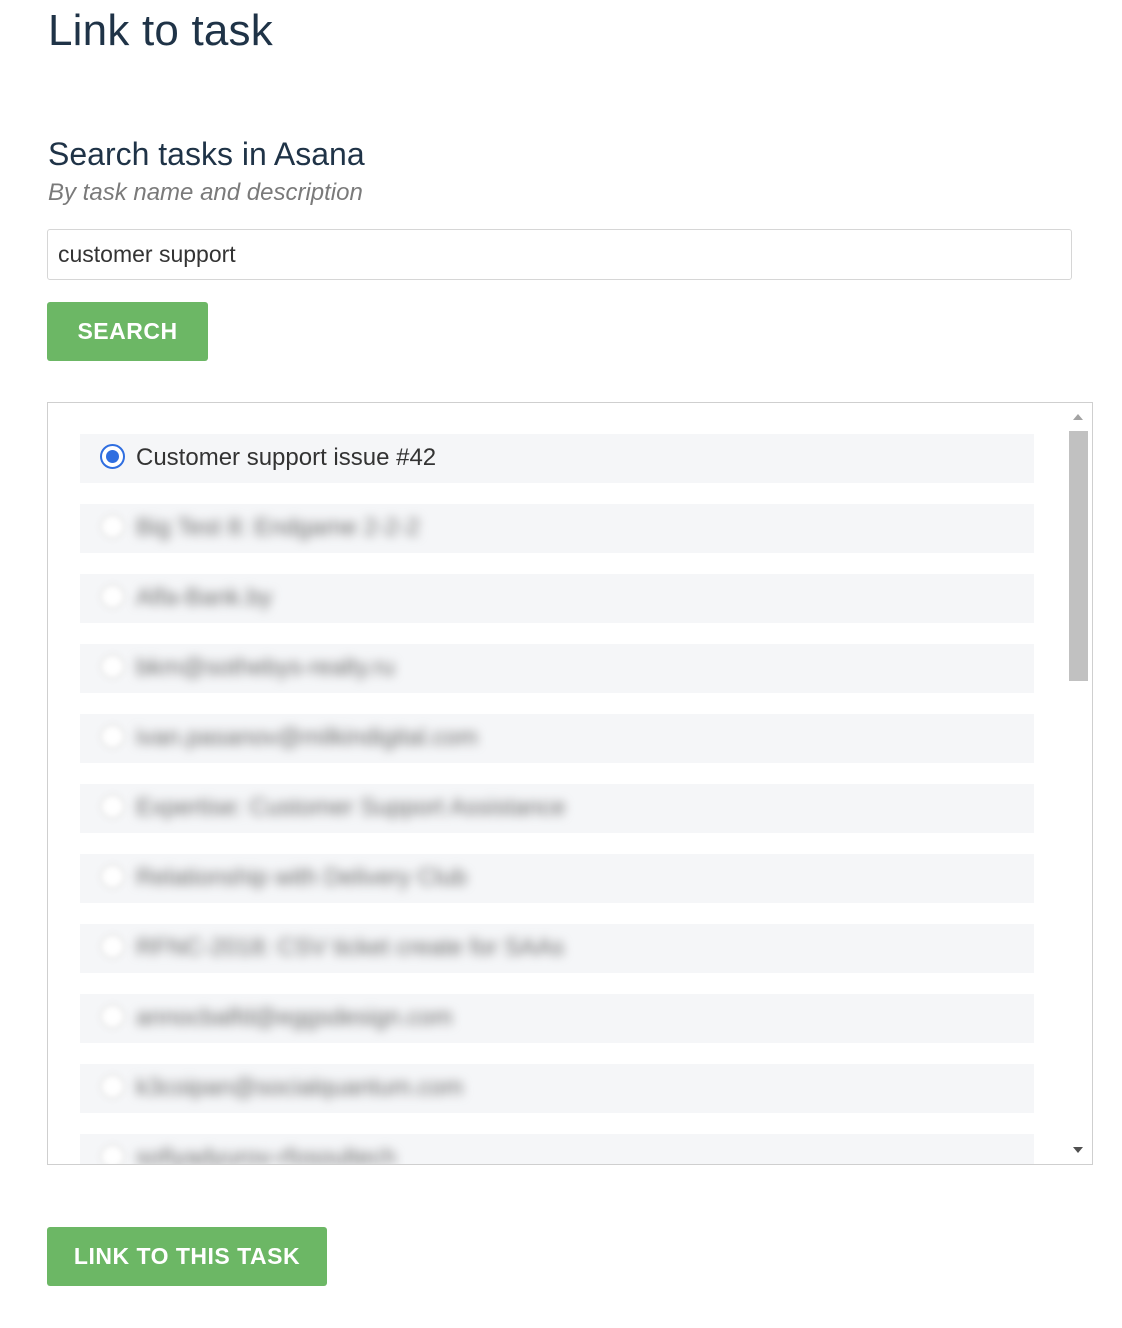 Image resolution: width=1122 pixels, height=1328 pixels. Describe the element at coordinates (557, 598) in the screenshot. I see `task-result-item: Alfa-Bank.by` at that location.